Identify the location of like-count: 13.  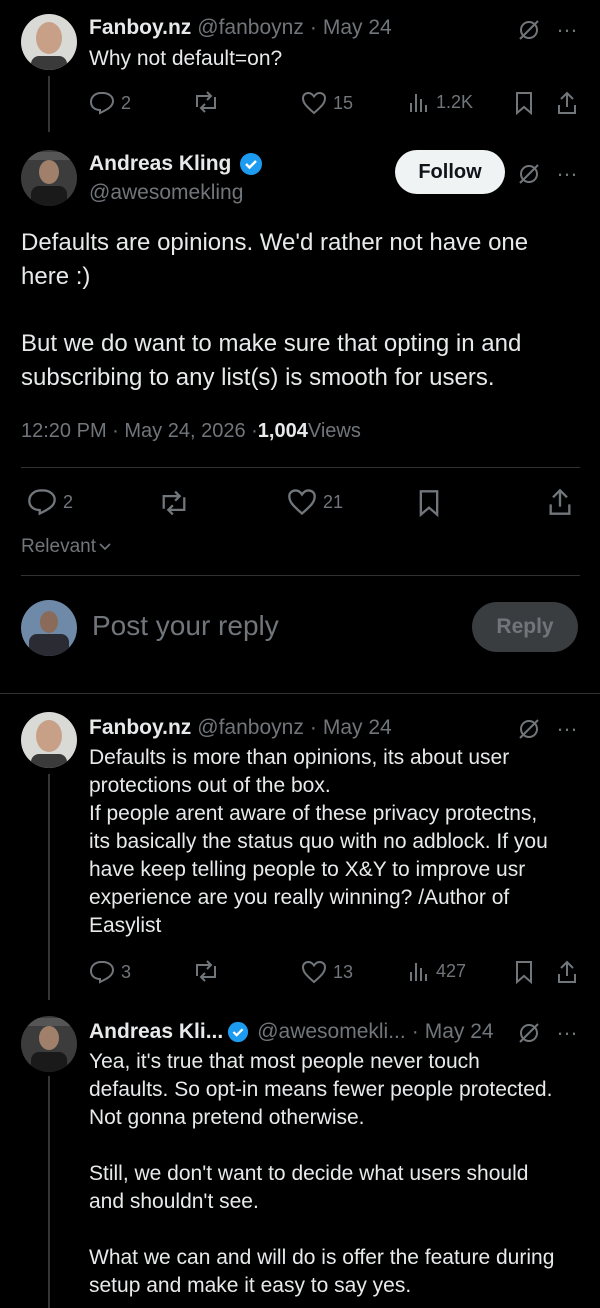
(343, 971).